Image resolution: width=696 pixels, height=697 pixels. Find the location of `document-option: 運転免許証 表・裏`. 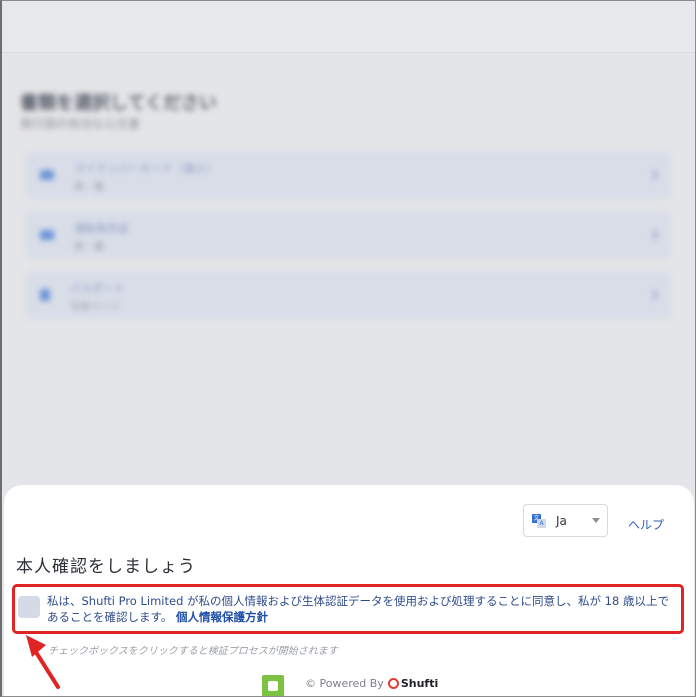

document-option: 運転免許証 表・裏 is located at coordinates (348, 235).